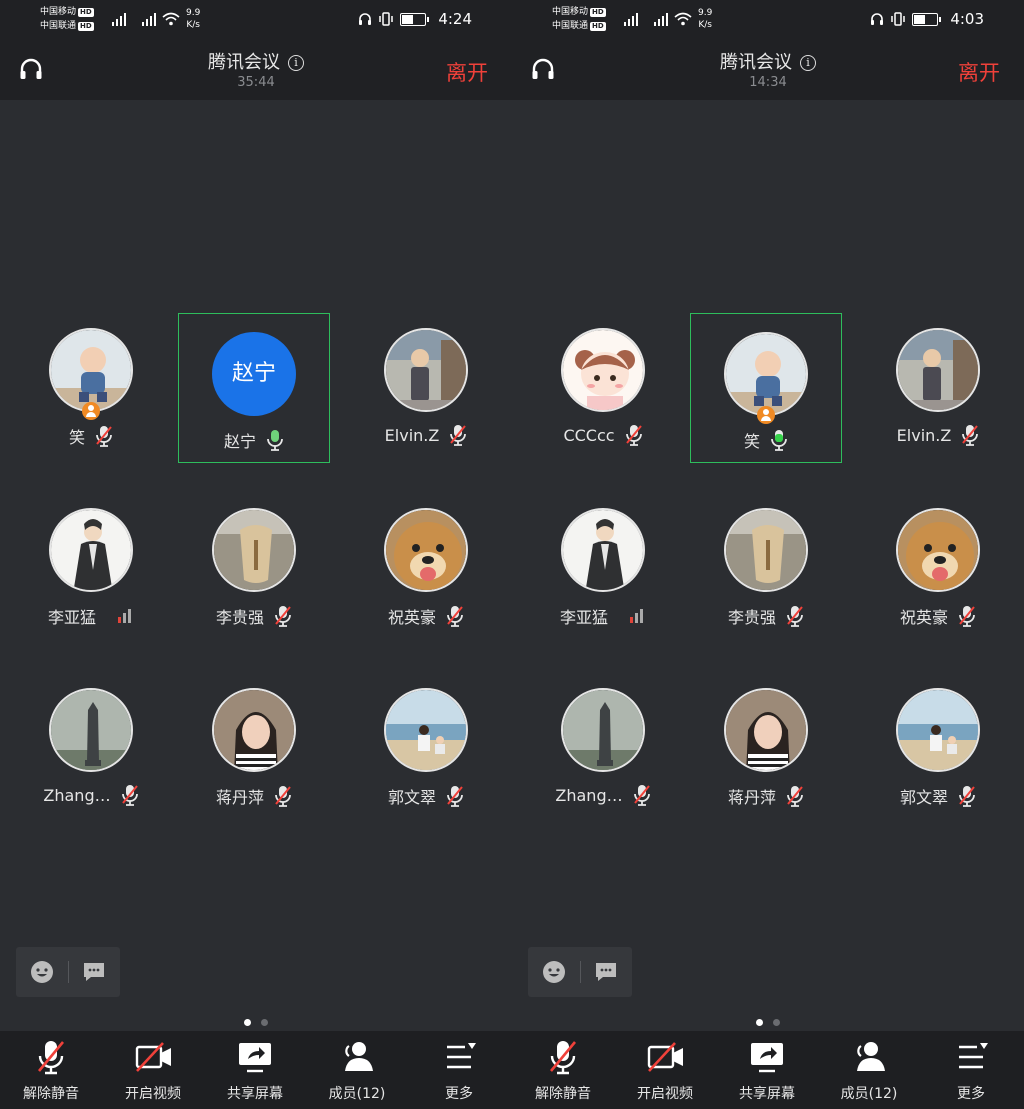 The width and height of the screenshot is (1024, 1109). I want to click on meeting-header: 腾讯会议 i 14:34 离开, so click(768, 70).